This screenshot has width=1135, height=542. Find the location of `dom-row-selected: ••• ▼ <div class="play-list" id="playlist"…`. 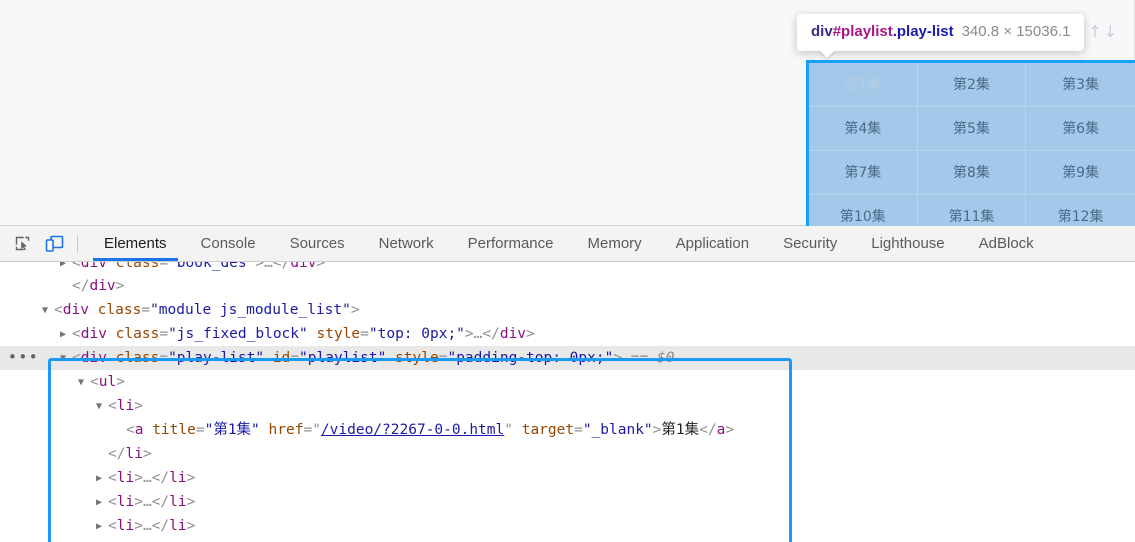

dom-row-selected: ••• ▼ <div class="play-list" id="playlist"… is located at coordinates (567, 358).